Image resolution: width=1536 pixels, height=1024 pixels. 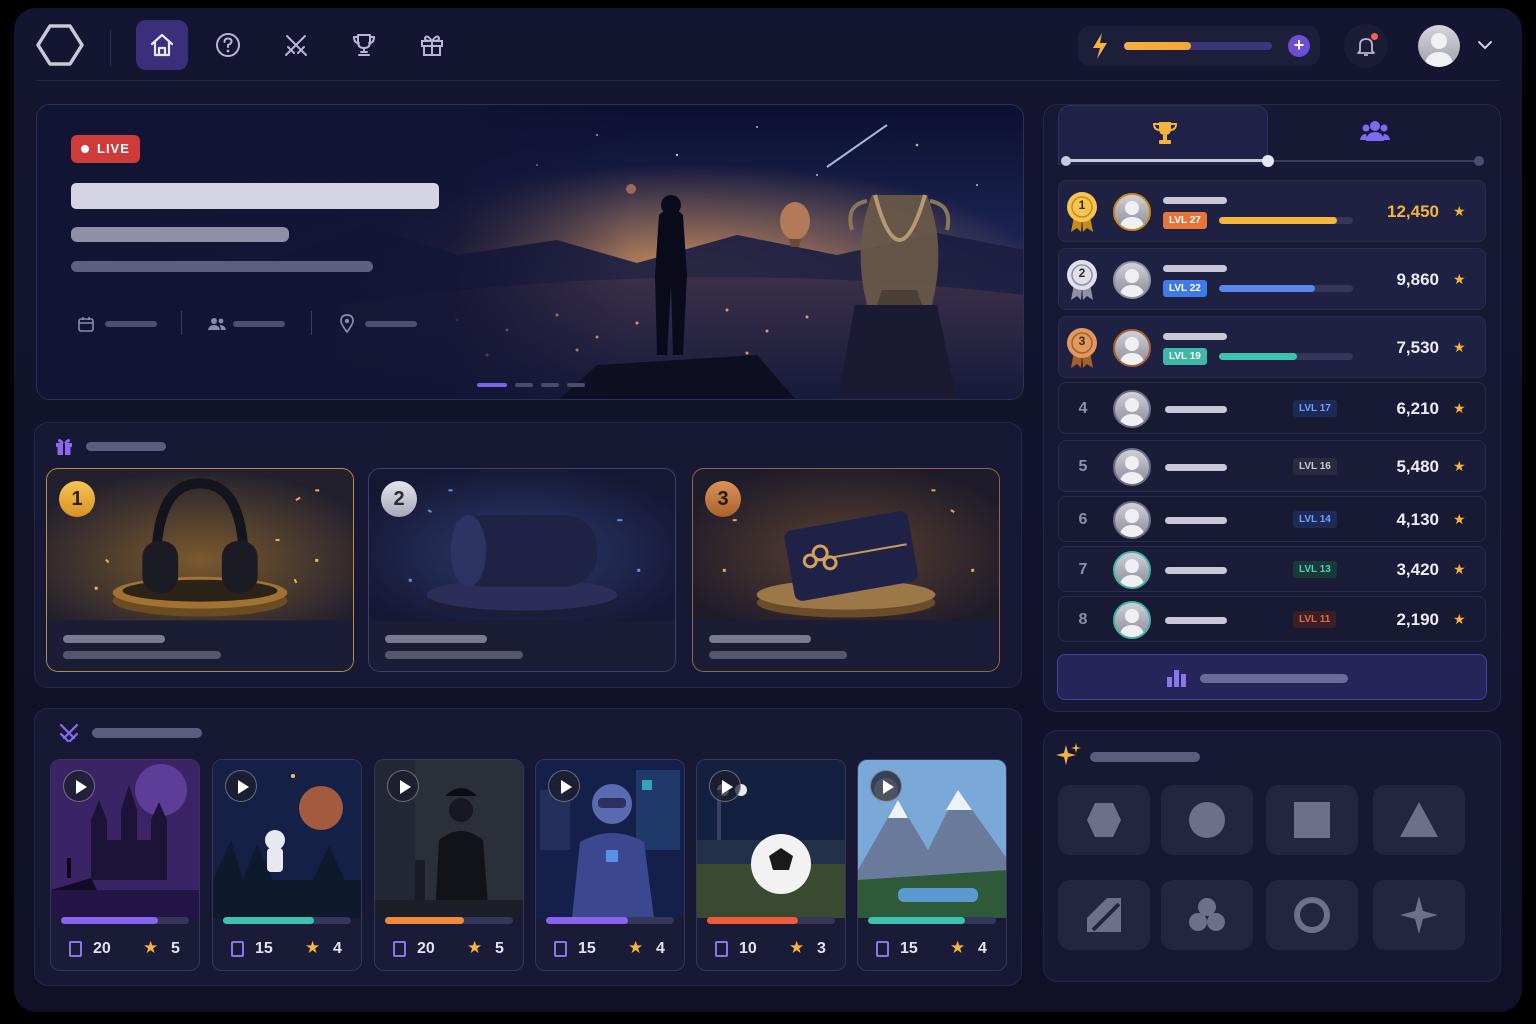 What do you see at coordinates (1272, 347) in the screenshot?
I see `leaderboard-row: 3 LVL 19 7,530 ★` at bounding box center [1272, 347].